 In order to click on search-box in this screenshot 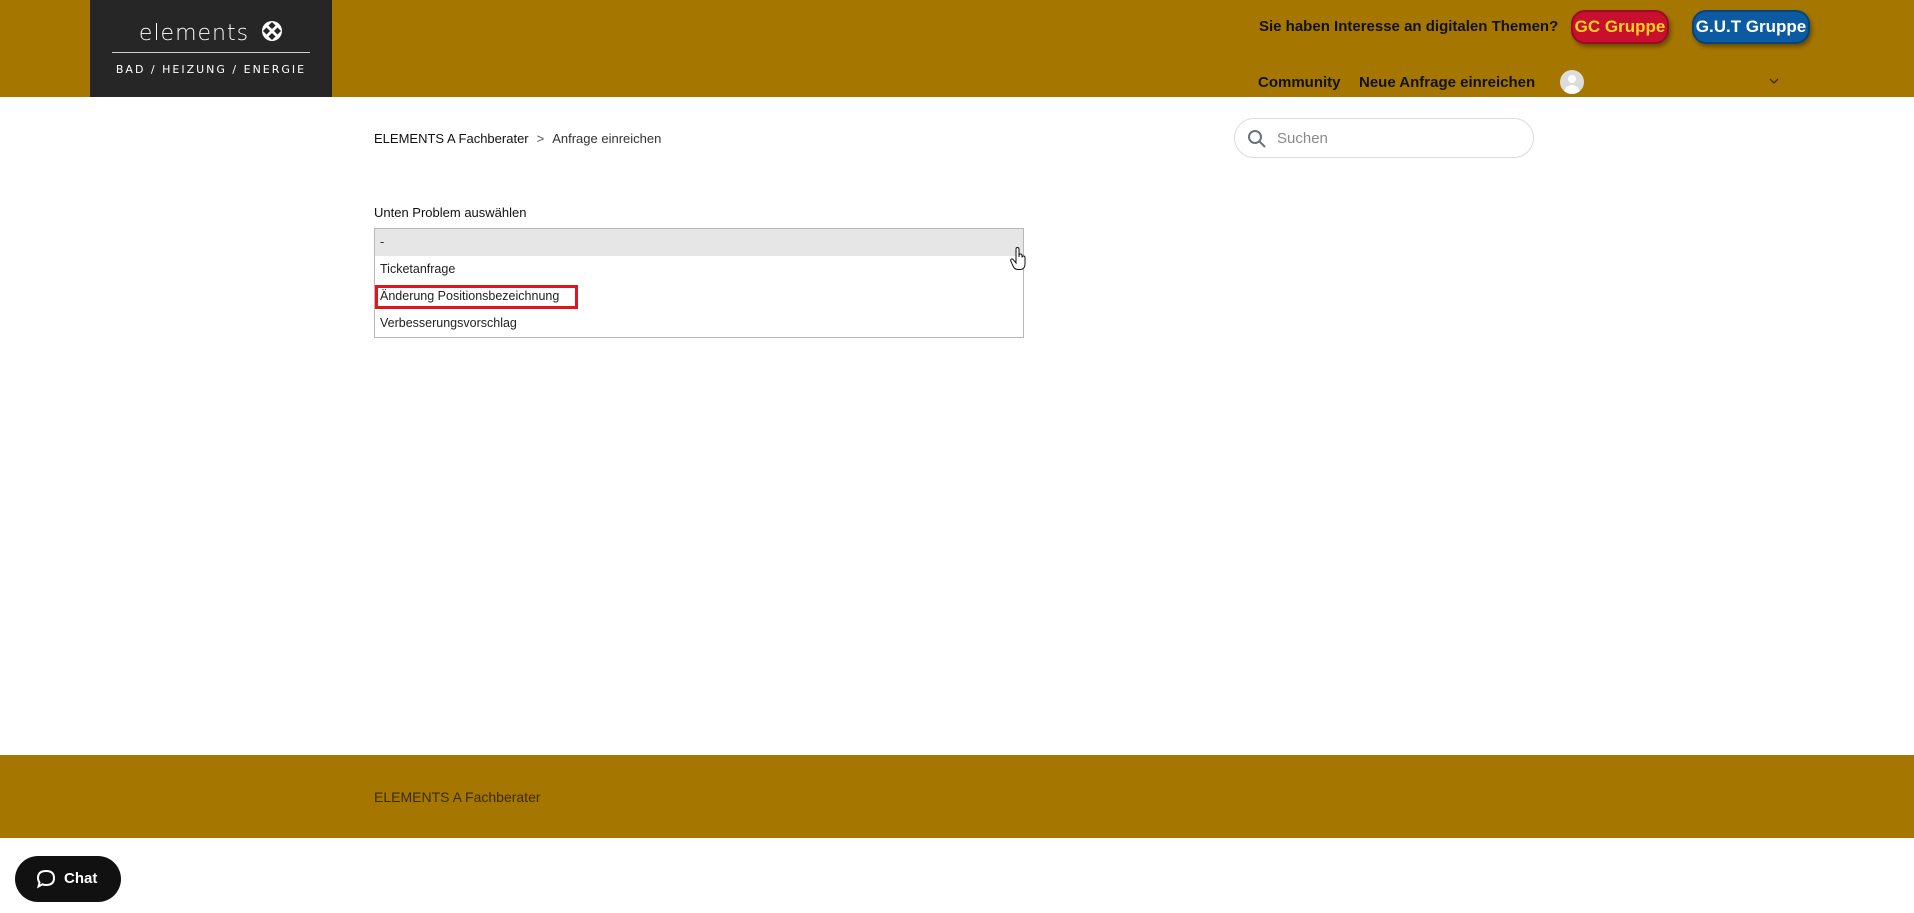, I will do `click(1384, 138)`.